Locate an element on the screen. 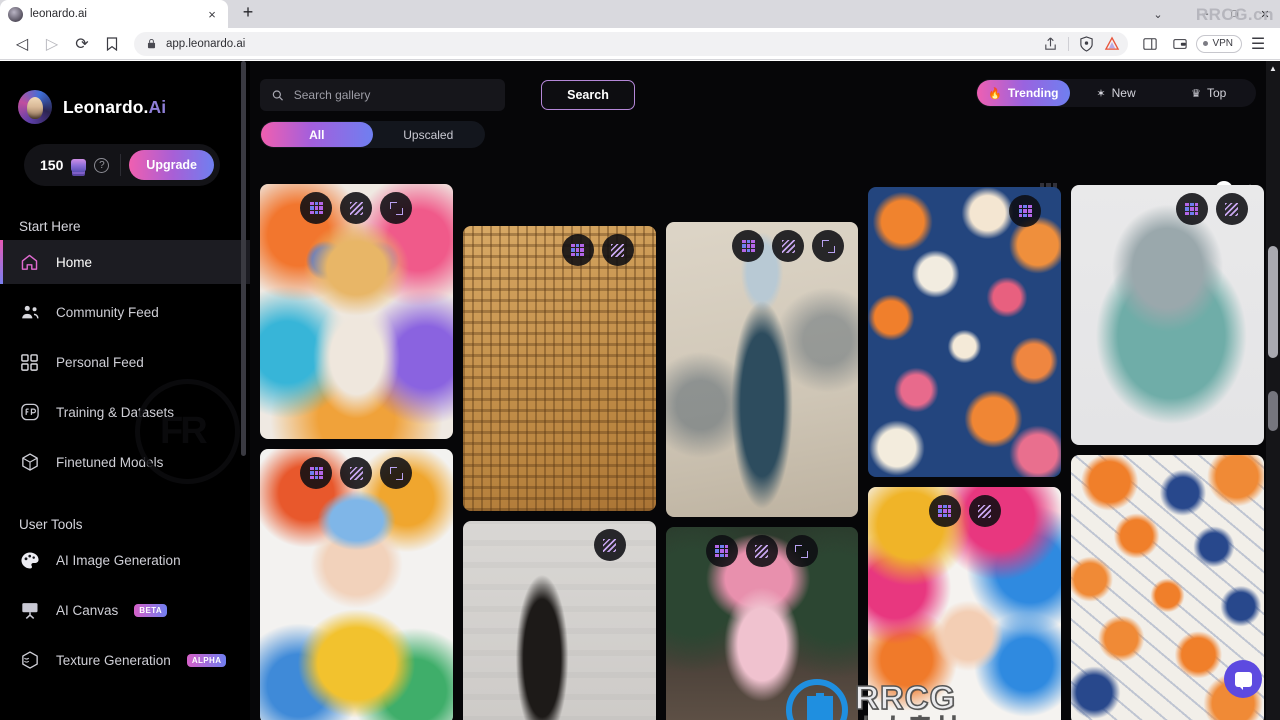 The image size is (1280, 720). search-input-wrap is located at coordinates (382, 95).